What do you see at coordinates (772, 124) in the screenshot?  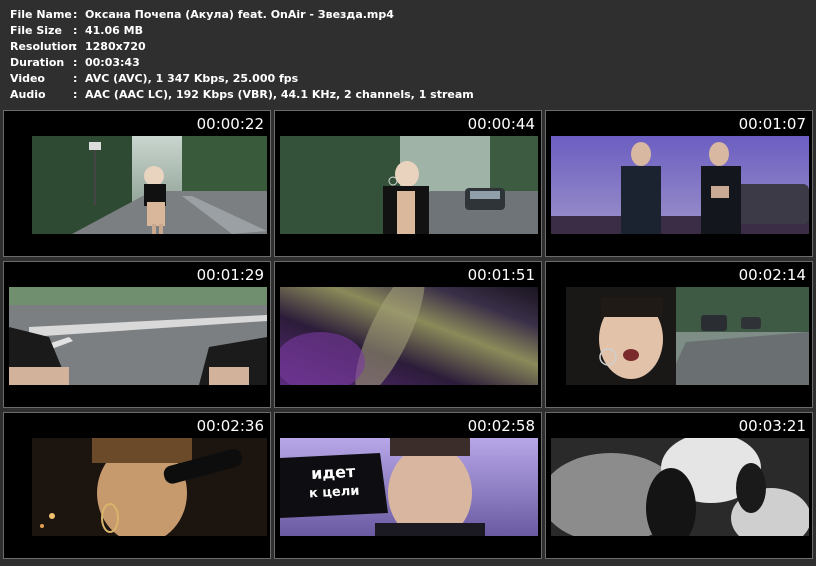 I see `timestamp: 00:01:07` at bounding box center [772, 124].